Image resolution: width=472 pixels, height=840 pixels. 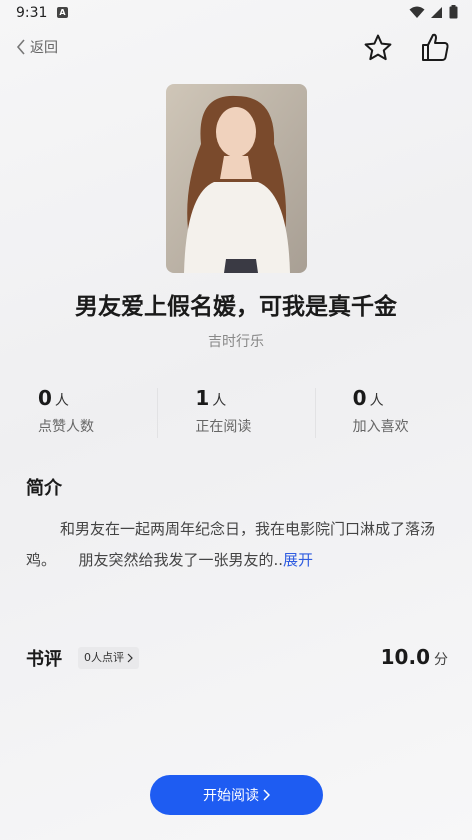 I want to click on score-value: 10.0, so click(x=405, y=657).